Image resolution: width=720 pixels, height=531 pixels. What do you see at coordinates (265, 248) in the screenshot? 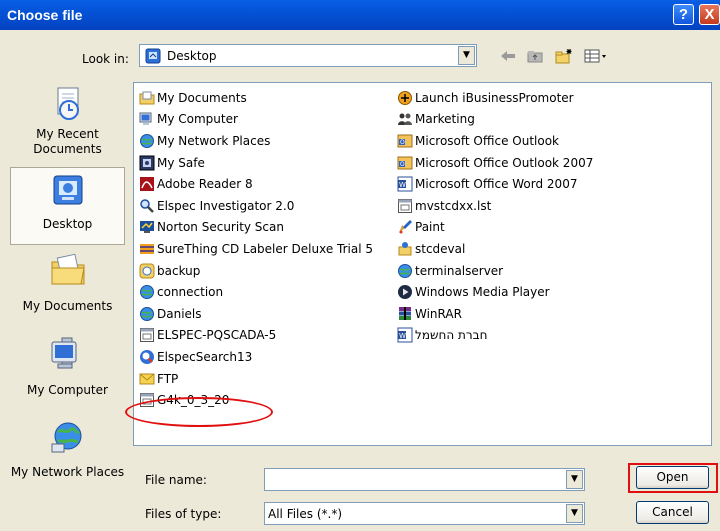
I see `file-name: SureThing CD Labeler Deluxe Trial 5` at bounding box center [265, 248].